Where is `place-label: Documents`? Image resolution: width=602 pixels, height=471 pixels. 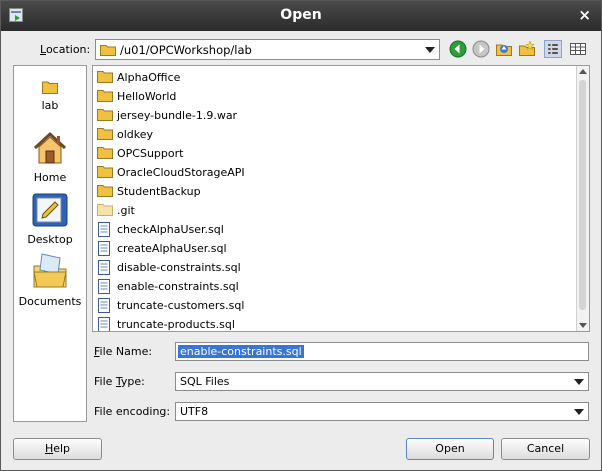
place-label: Documents is located at coordinates (50, 301).